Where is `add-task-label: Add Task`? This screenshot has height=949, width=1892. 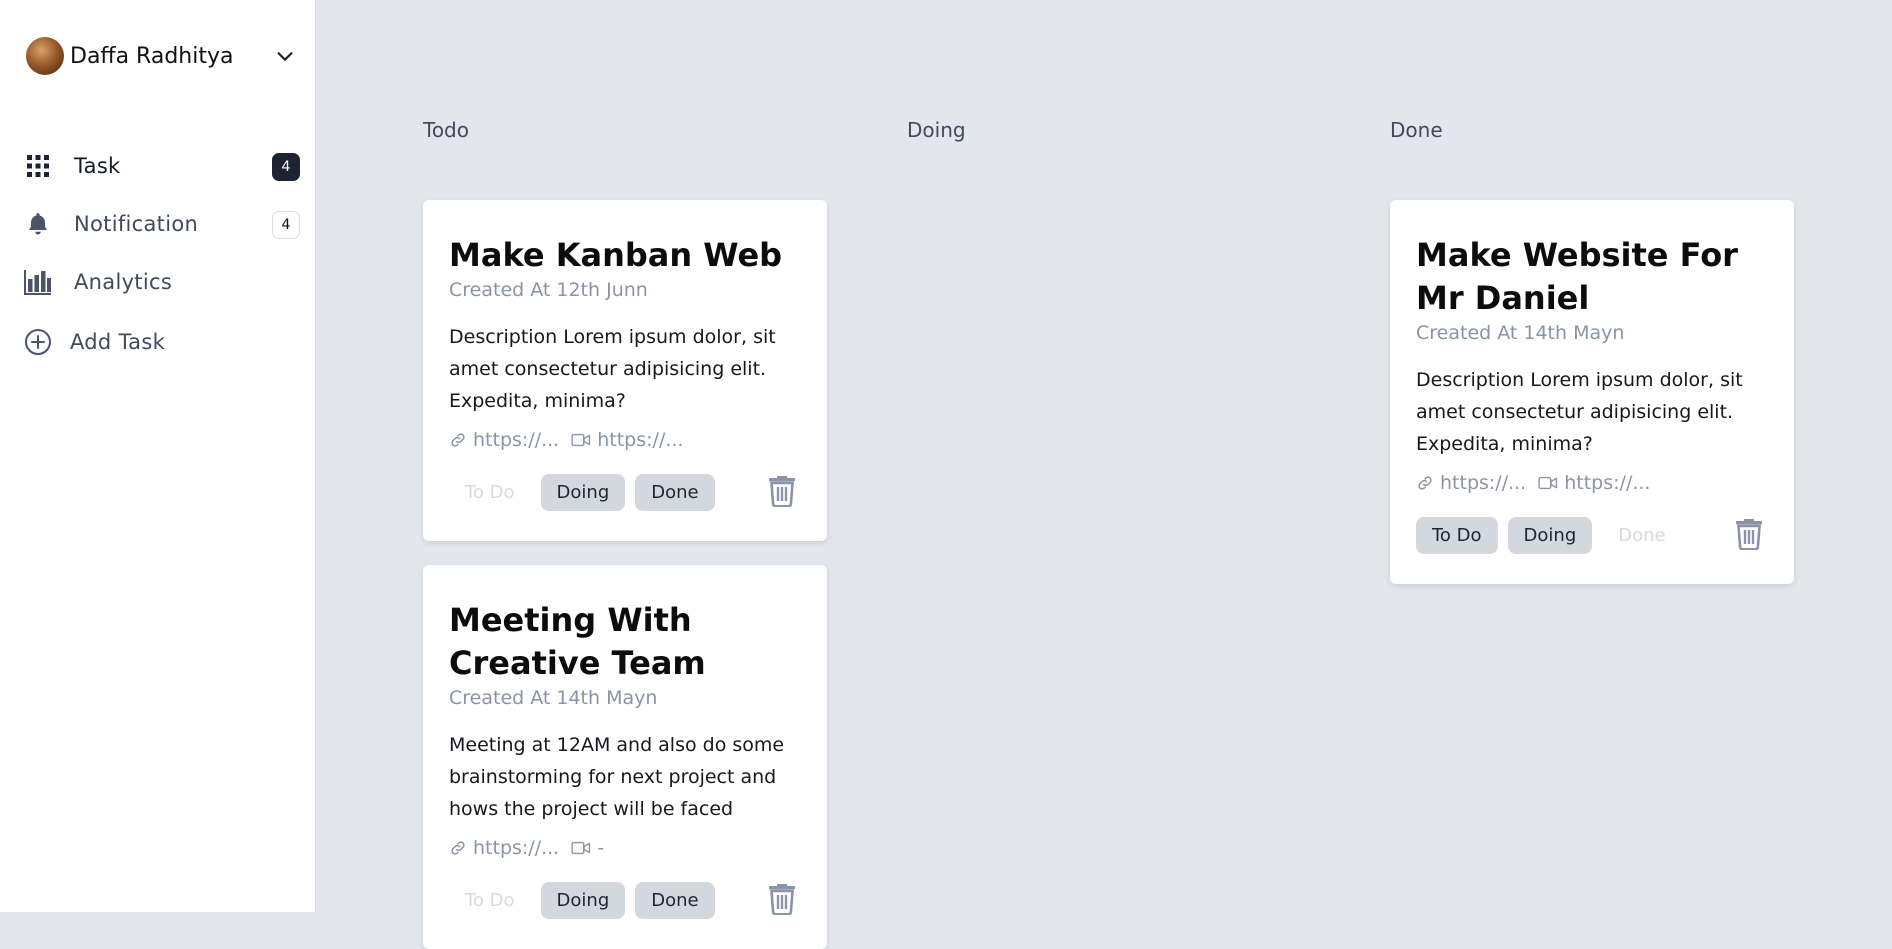
add-task-label: Add Task is located at coordinates (118, 342).